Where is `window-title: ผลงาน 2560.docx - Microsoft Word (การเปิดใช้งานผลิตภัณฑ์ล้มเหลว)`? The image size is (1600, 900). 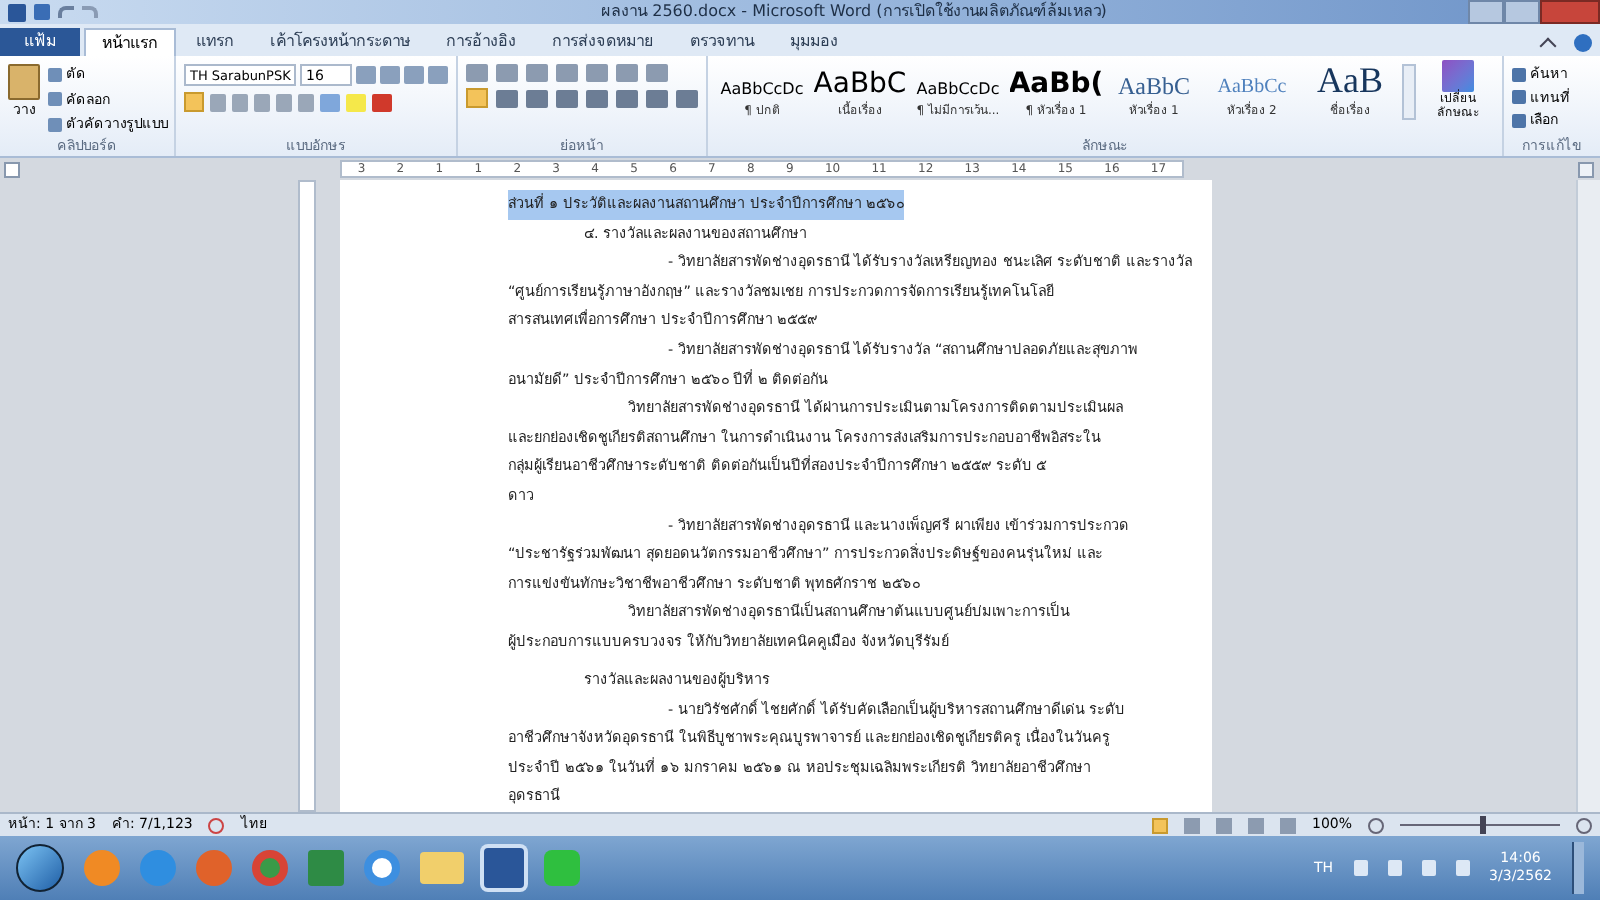
window-title: ผลงาน 2560.docx - Microsoft Word (การเปิดใช้งานผลิตภัณฑ์ล้มเหลว) is located at coordinates (854, 12).